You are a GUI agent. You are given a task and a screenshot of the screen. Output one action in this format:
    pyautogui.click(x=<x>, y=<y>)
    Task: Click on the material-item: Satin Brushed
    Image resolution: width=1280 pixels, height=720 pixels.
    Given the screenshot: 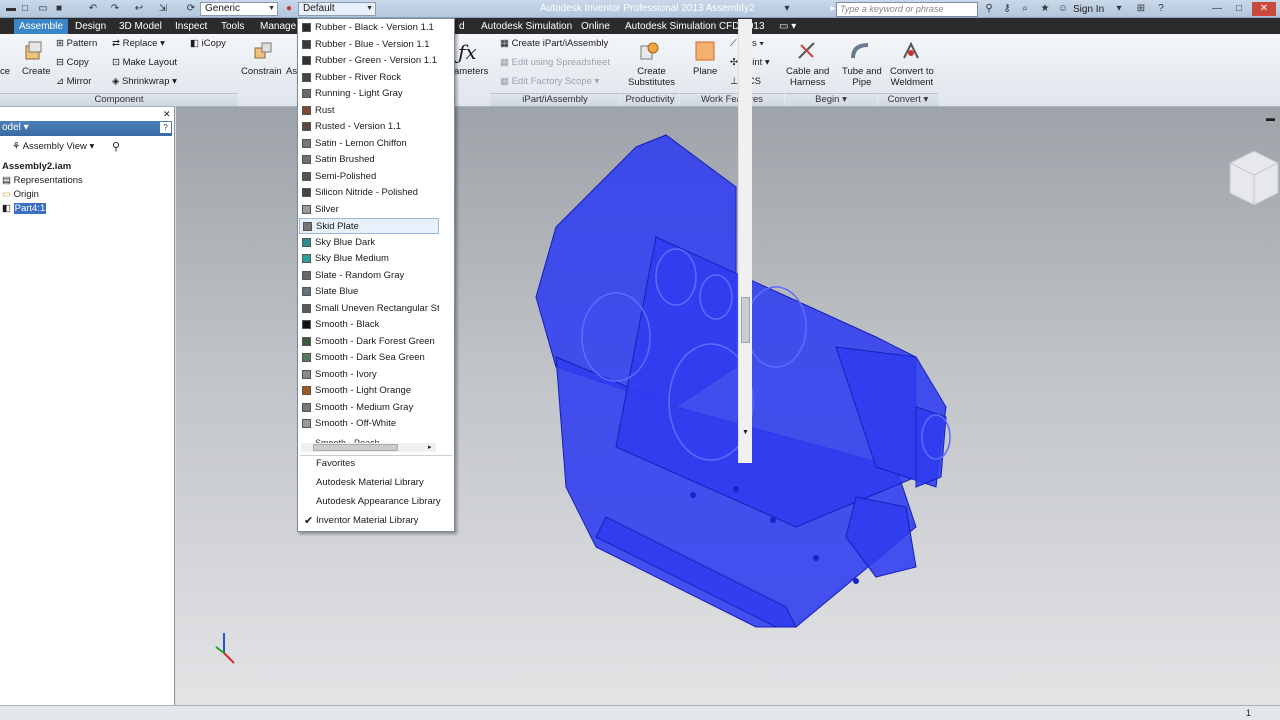 What is the action you would take?
    pyautogui.click(x=369, y=160)
    